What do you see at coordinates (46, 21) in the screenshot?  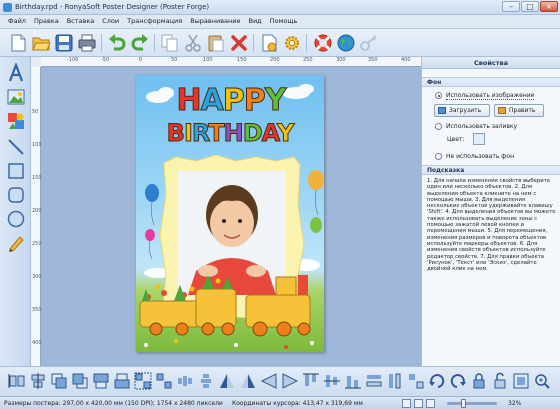 I see `menu-edit: Правка` at bounding box center [46, 21].